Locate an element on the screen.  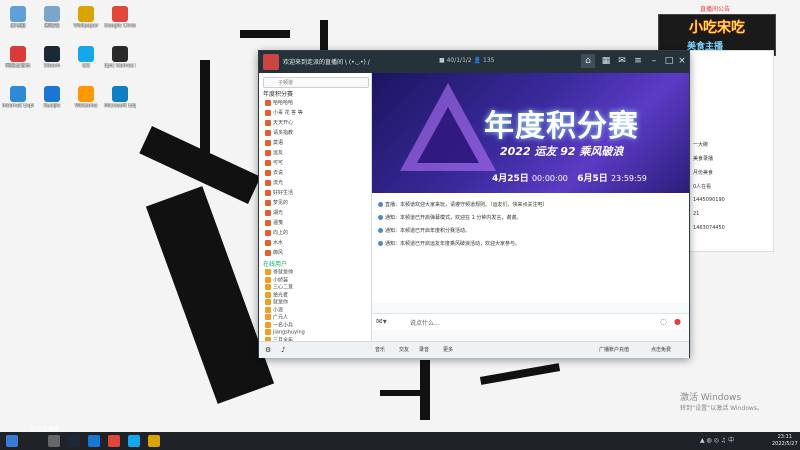
desktop-icon: QQ is located at coordinates (86, 57).